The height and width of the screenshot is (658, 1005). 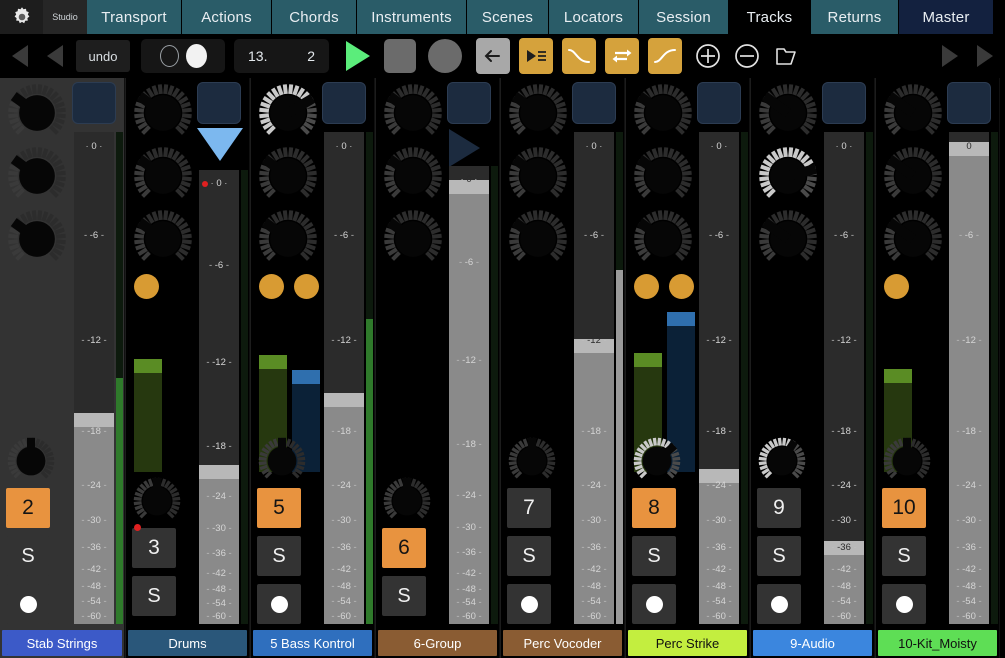 I want to click on tab-master: Master, so click(x=946, y=17).